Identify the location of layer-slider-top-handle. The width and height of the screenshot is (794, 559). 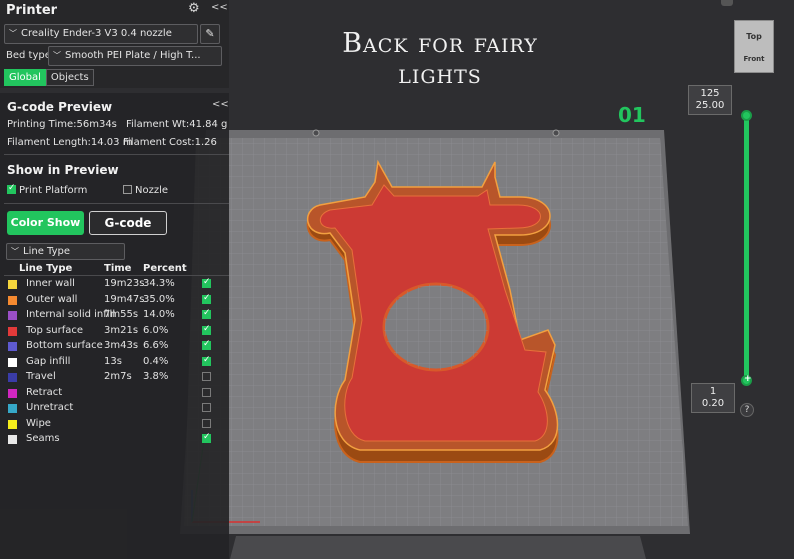
(746, 115).